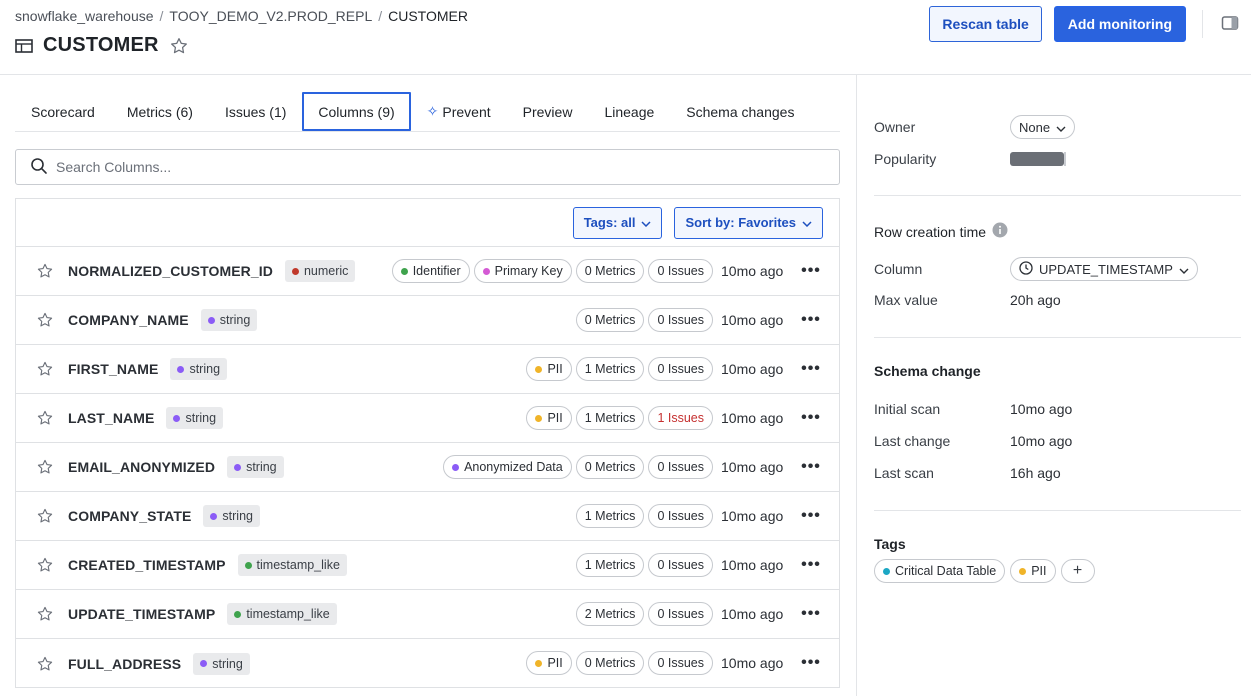 The height and width of the screenshot is (696, 1251). Describe the element at coordinates (898, 269) in the screenshot. I see `column-label: Column` at that location.